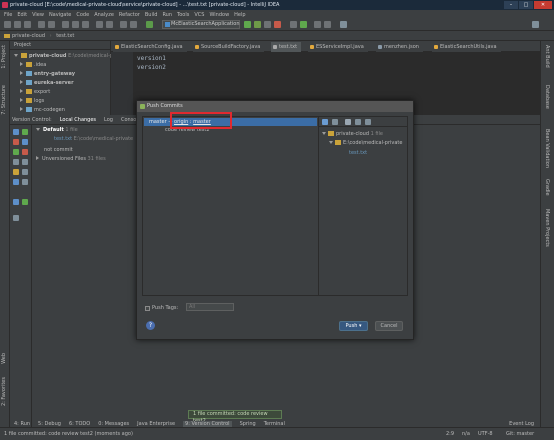 This screenshot has width=554, height=440. I want to click on menu-tools: Tools, so click(183, 15).